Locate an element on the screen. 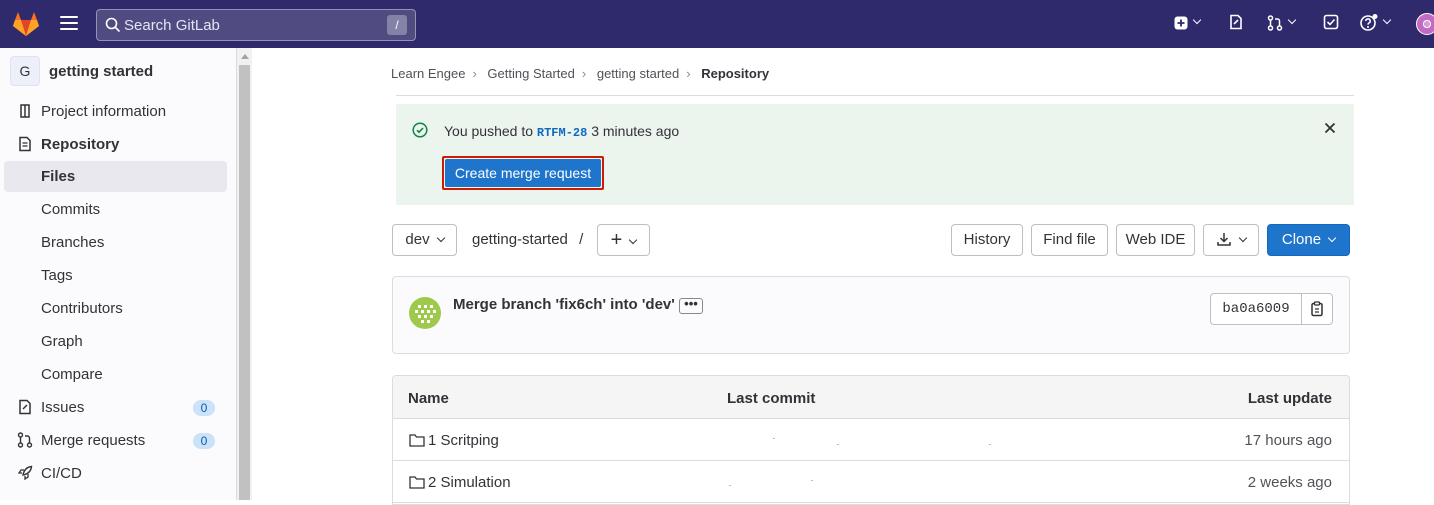 This screenshot has height=505, width=1434. sidebar-item-merge-requests: Merge requests 0 is located at coordinates (115, 440).